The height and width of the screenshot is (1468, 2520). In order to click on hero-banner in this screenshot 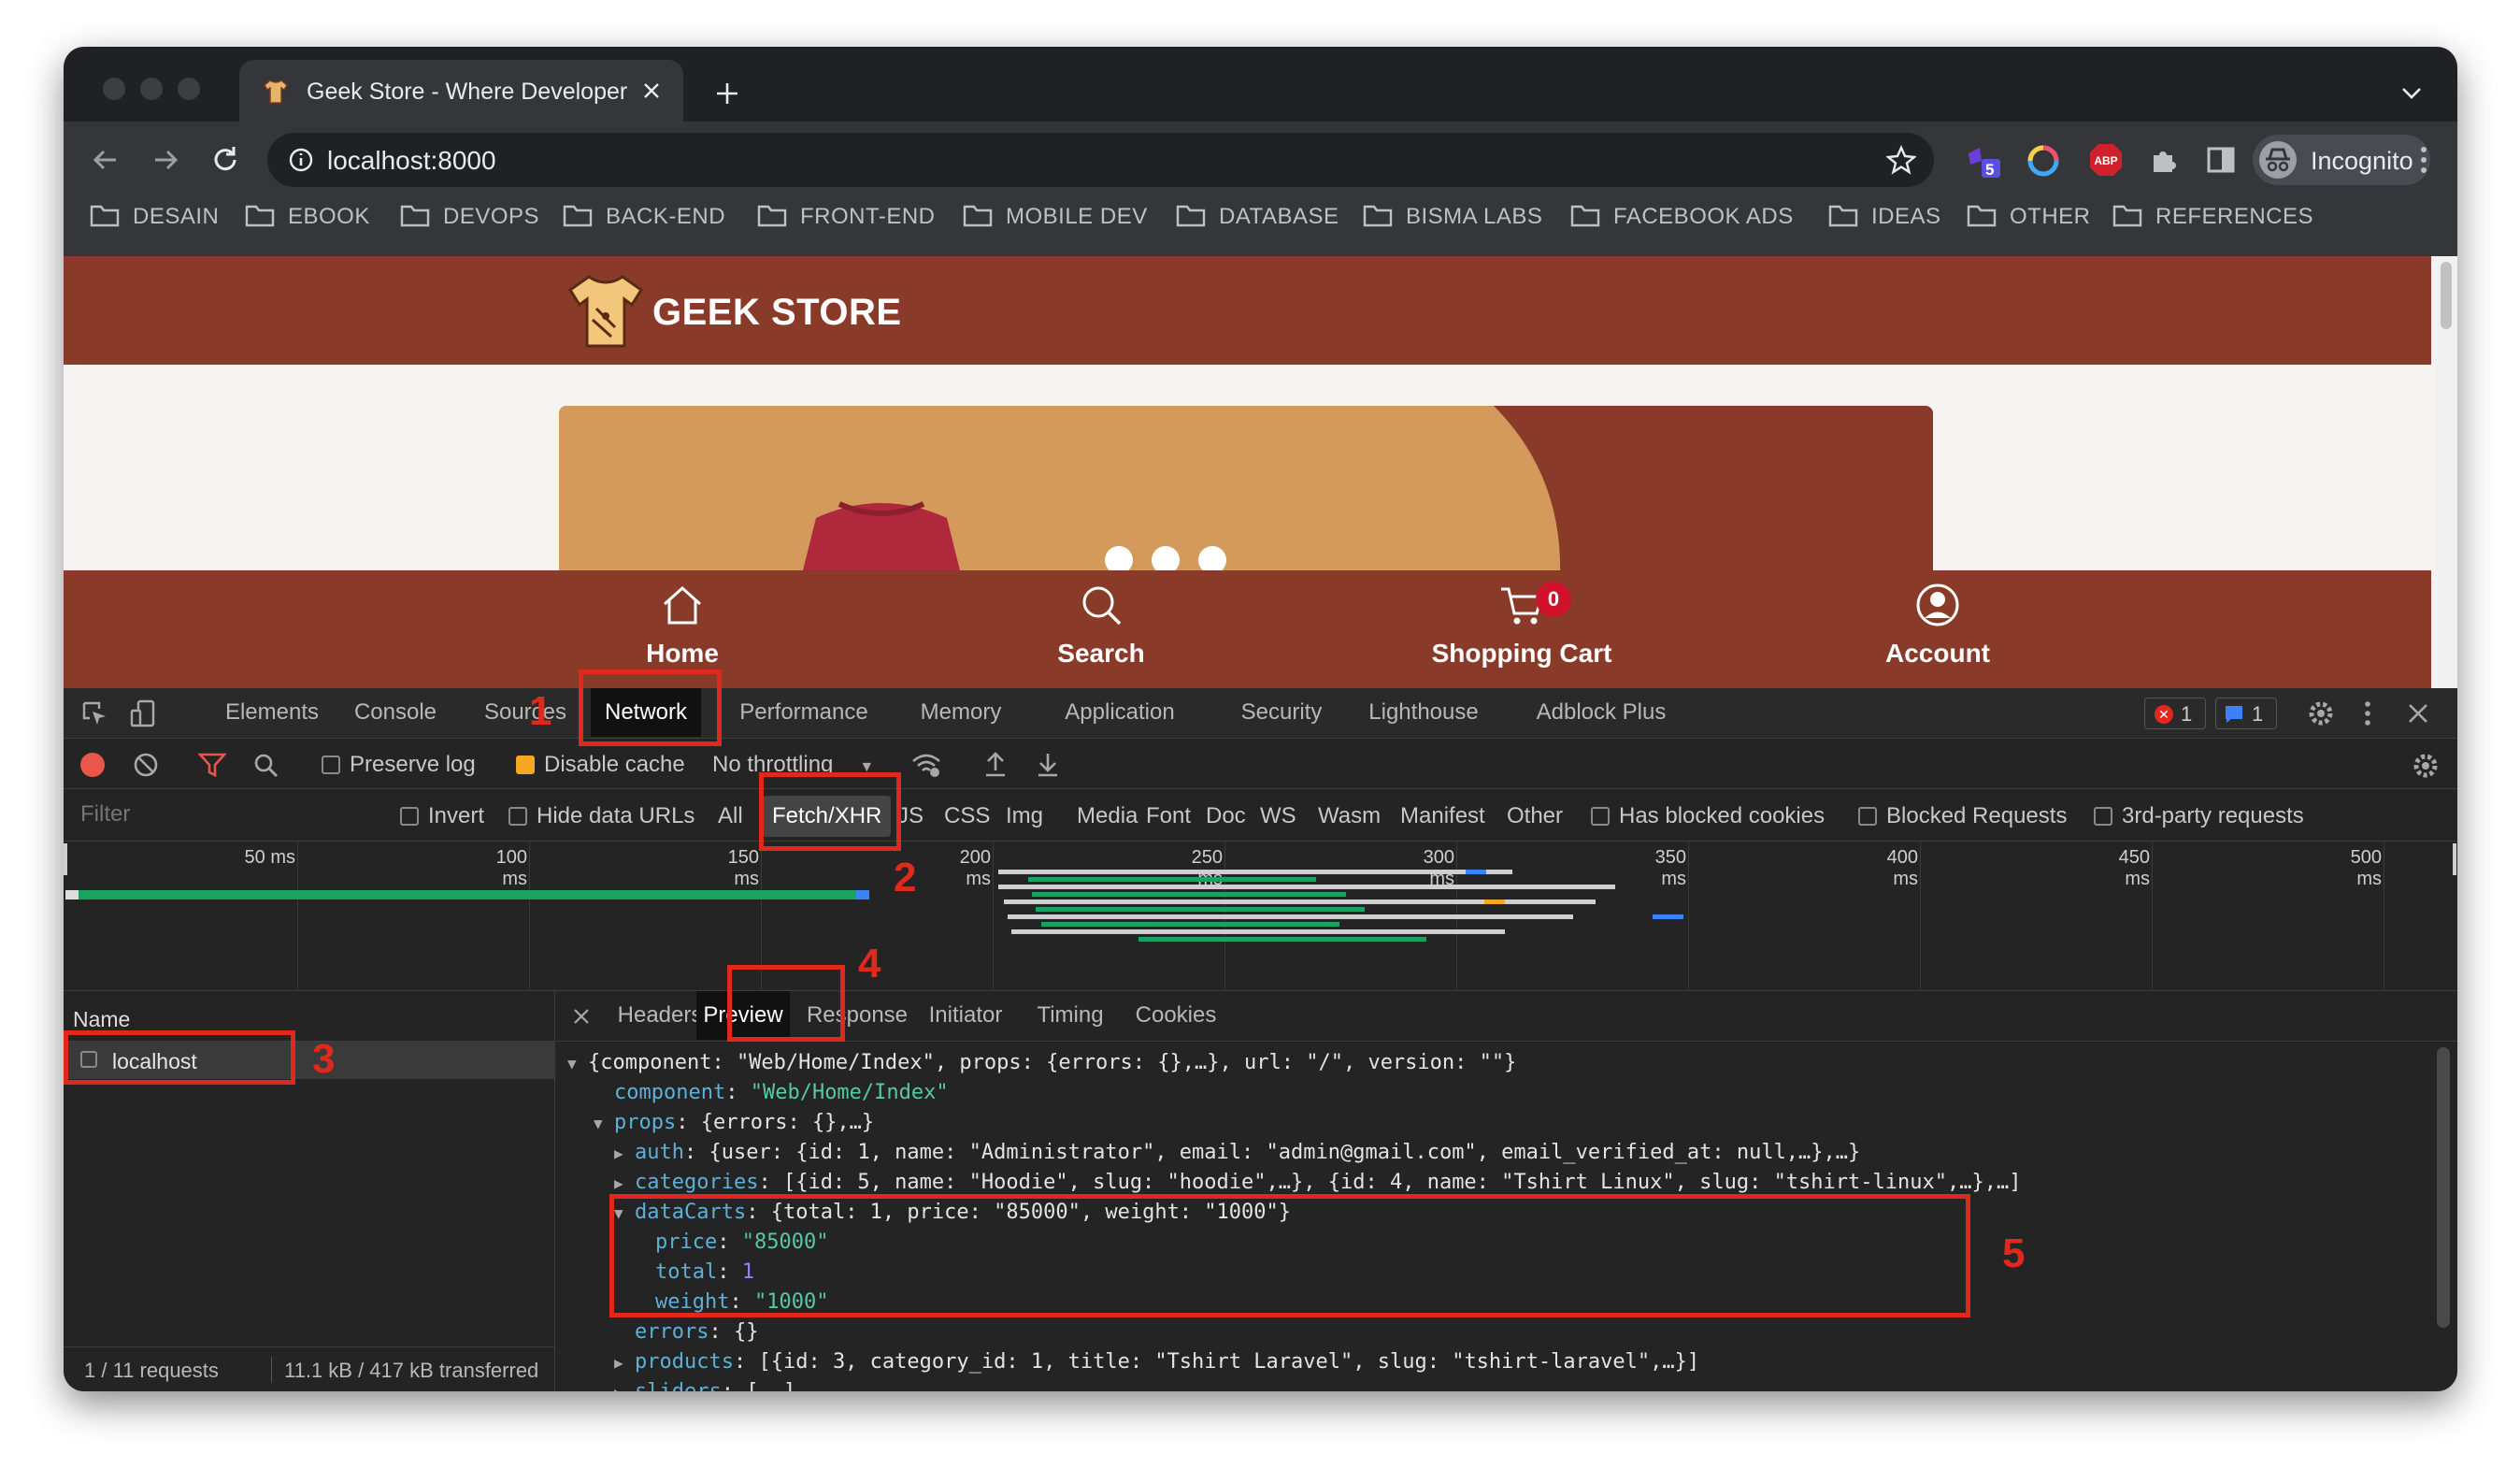, I will do `click(1246, 499)`.